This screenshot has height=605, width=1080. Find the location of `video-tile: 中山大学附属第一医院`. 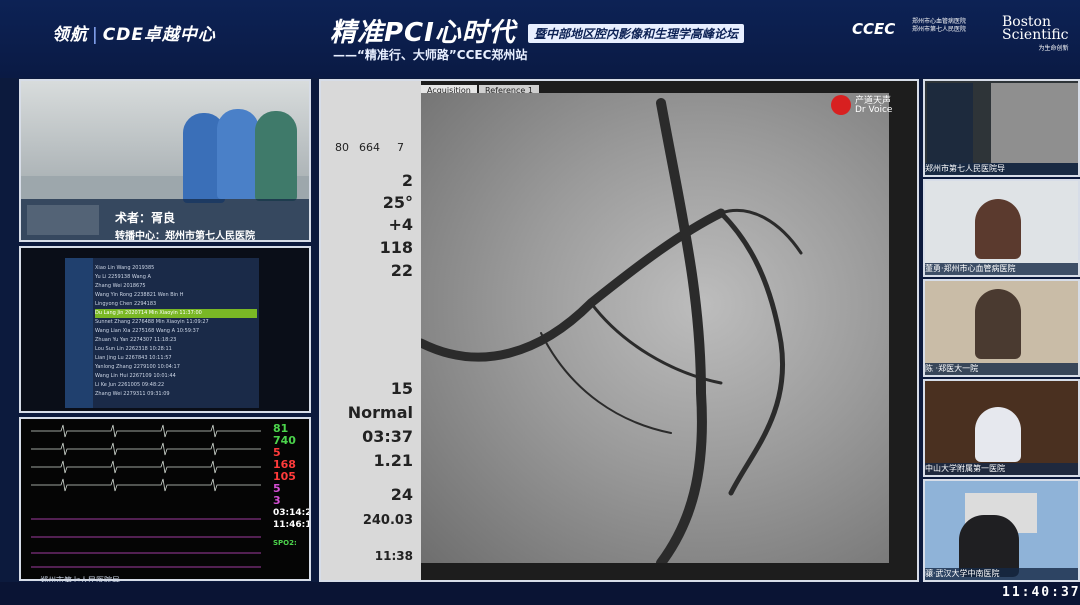

video-tile: 中山大学附属第一医院 is located at coordinates (1001, 428).